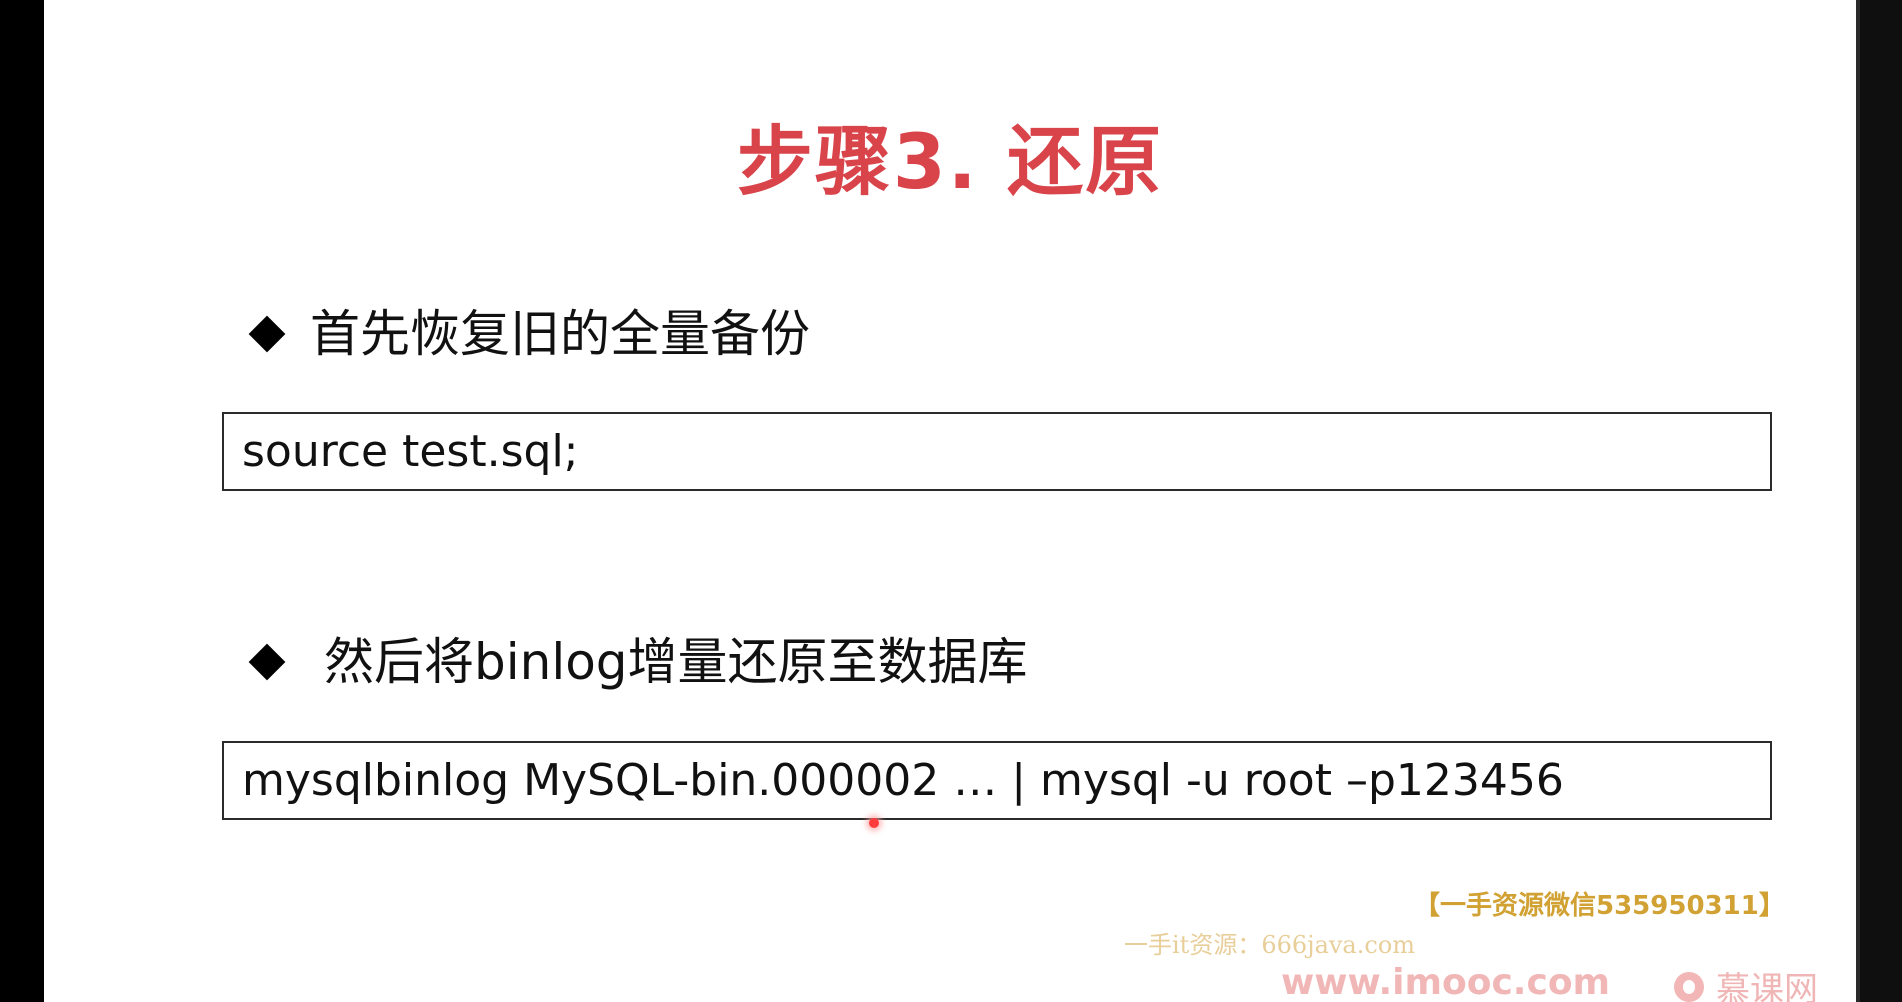 The height and width of the screenshot is (1002, 1902). Describe the element at coordinates (997, 451) in the screenshot. I see `code-box-source-command: source test.sql;` at that location.